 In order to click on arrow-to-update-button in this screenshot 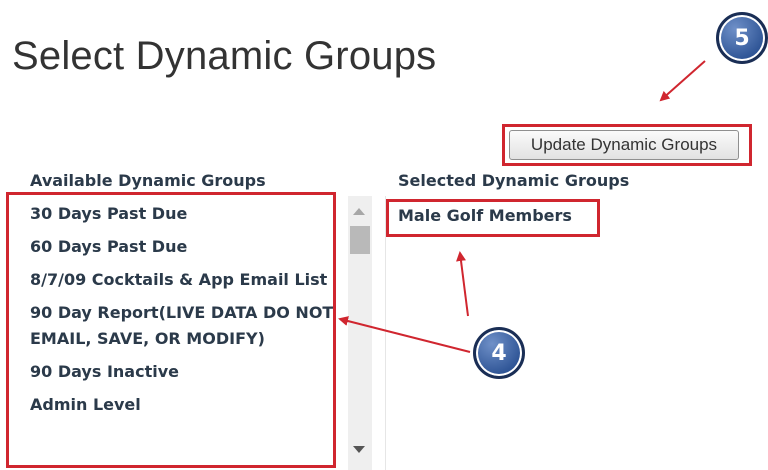, I will do `click(682, 81)`.